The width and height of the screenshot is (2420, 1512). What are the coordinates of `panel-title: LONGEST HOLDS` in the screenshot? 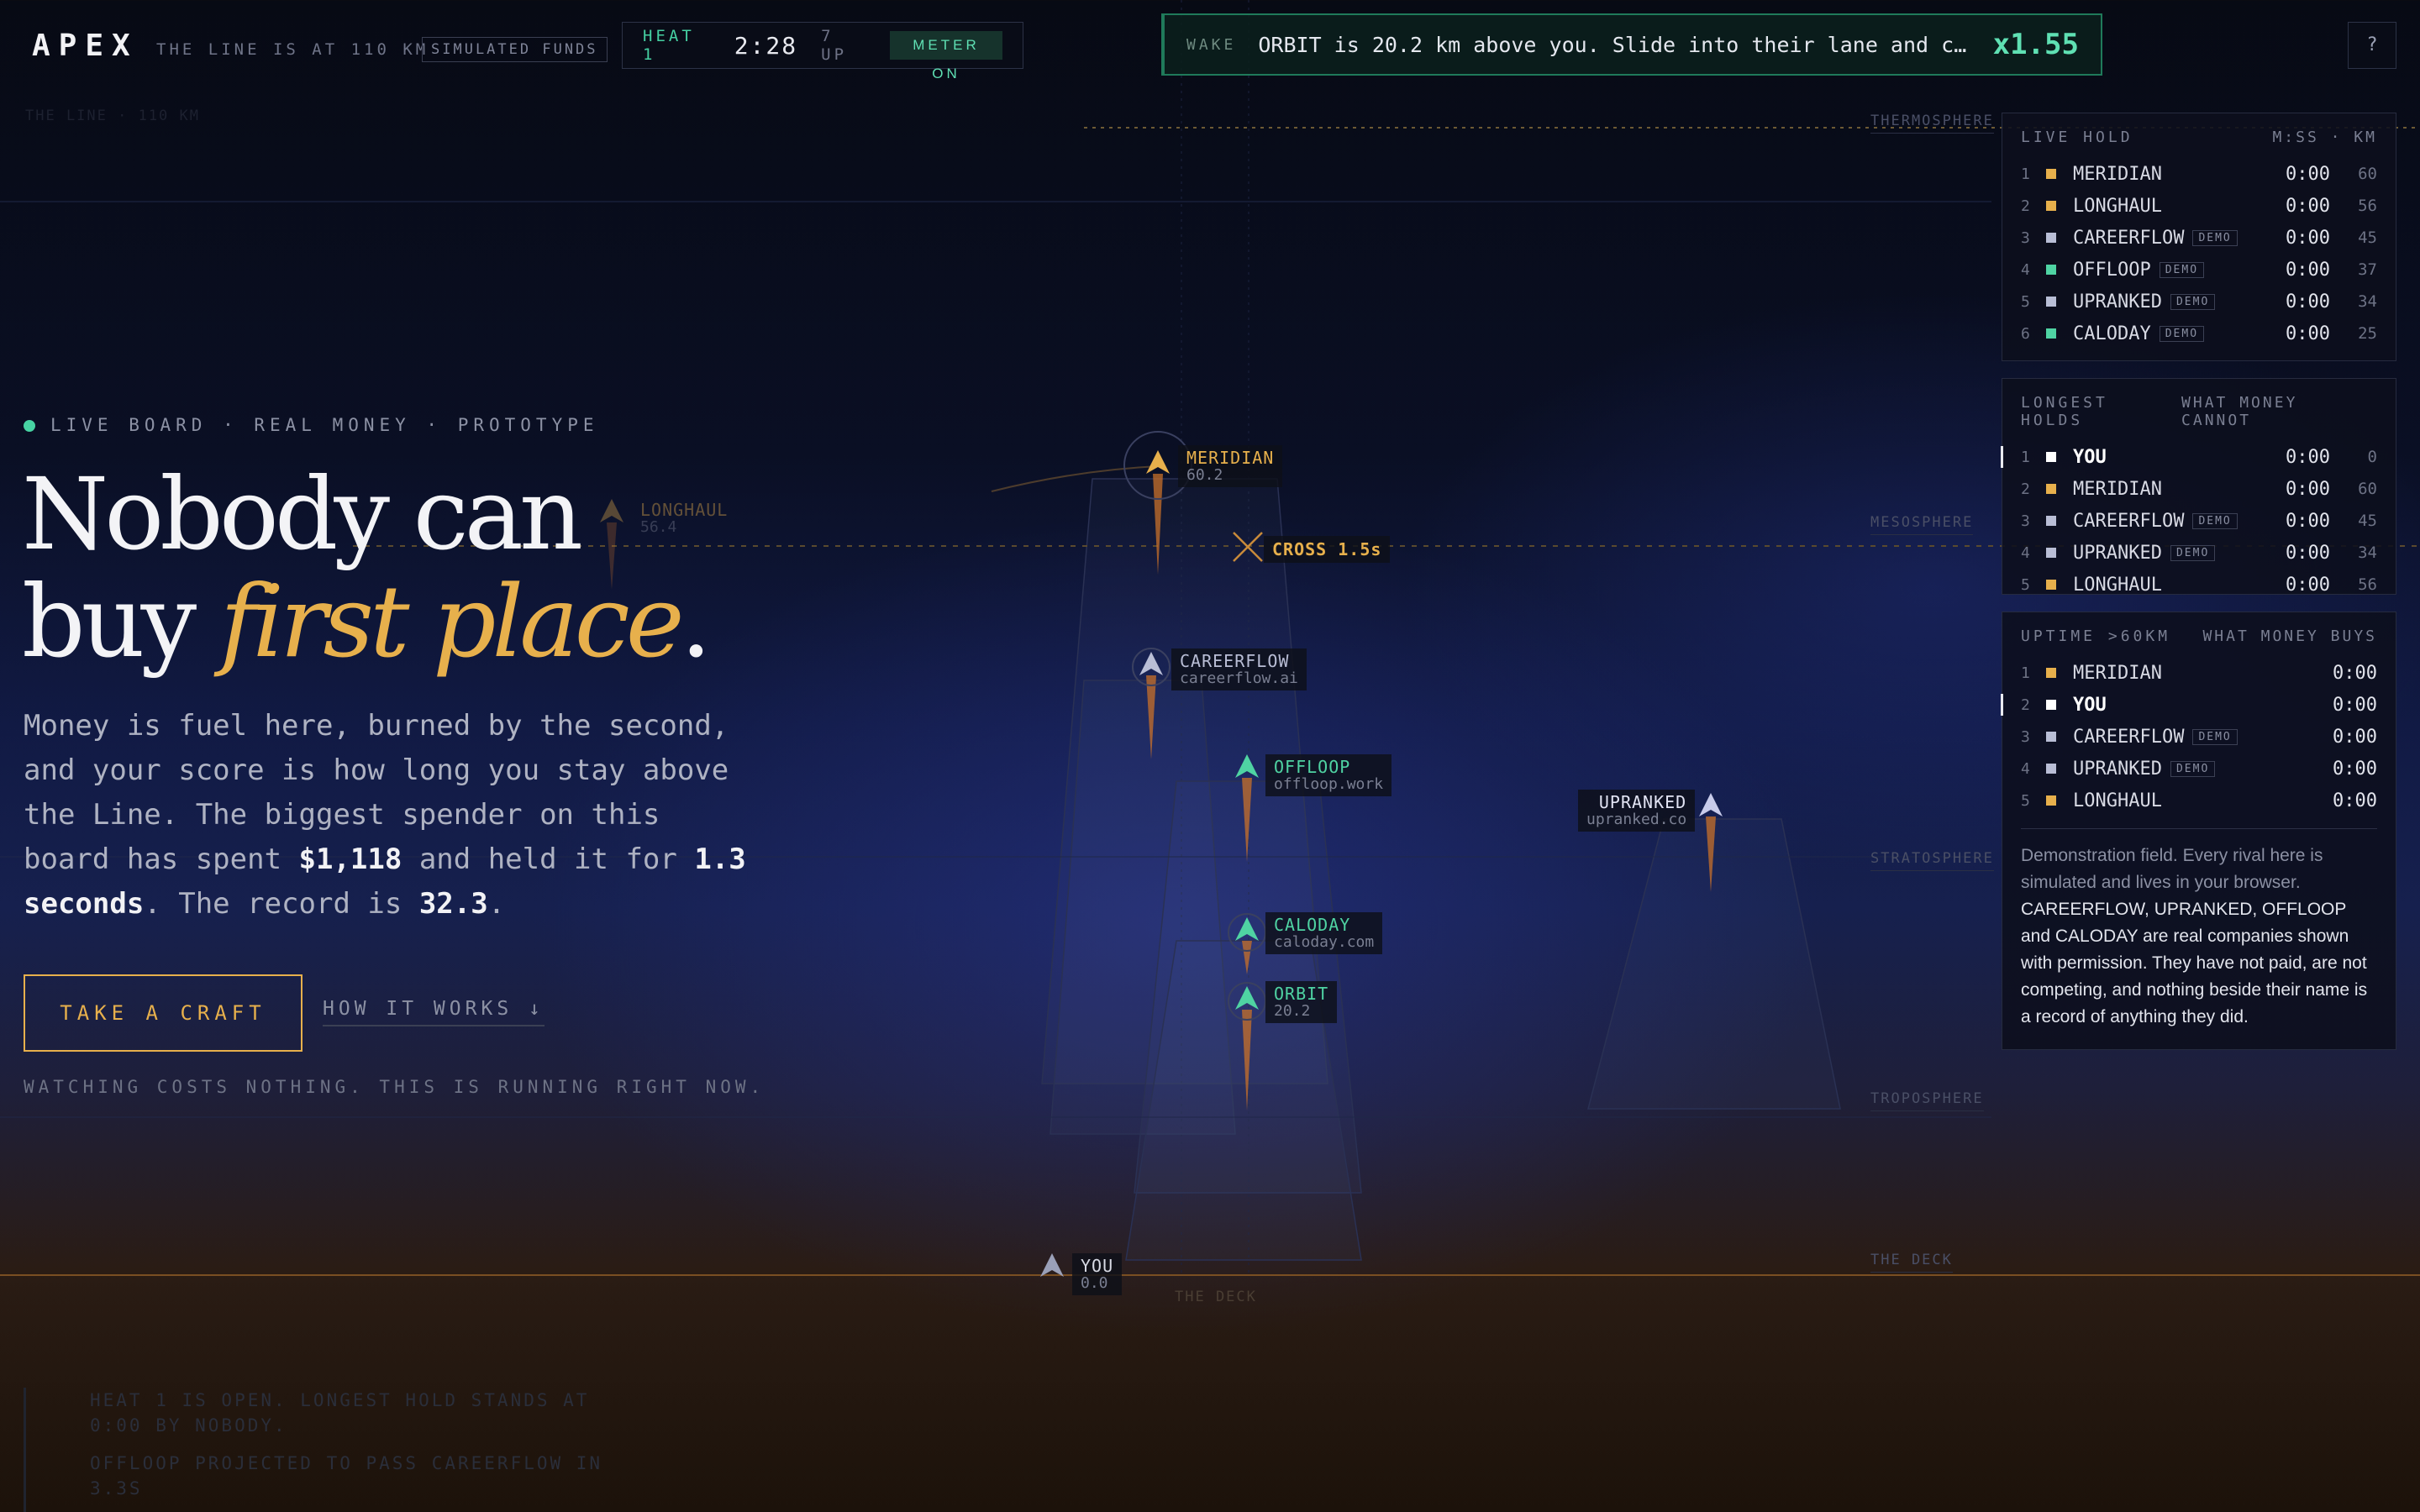 It's located at (2064, 411).